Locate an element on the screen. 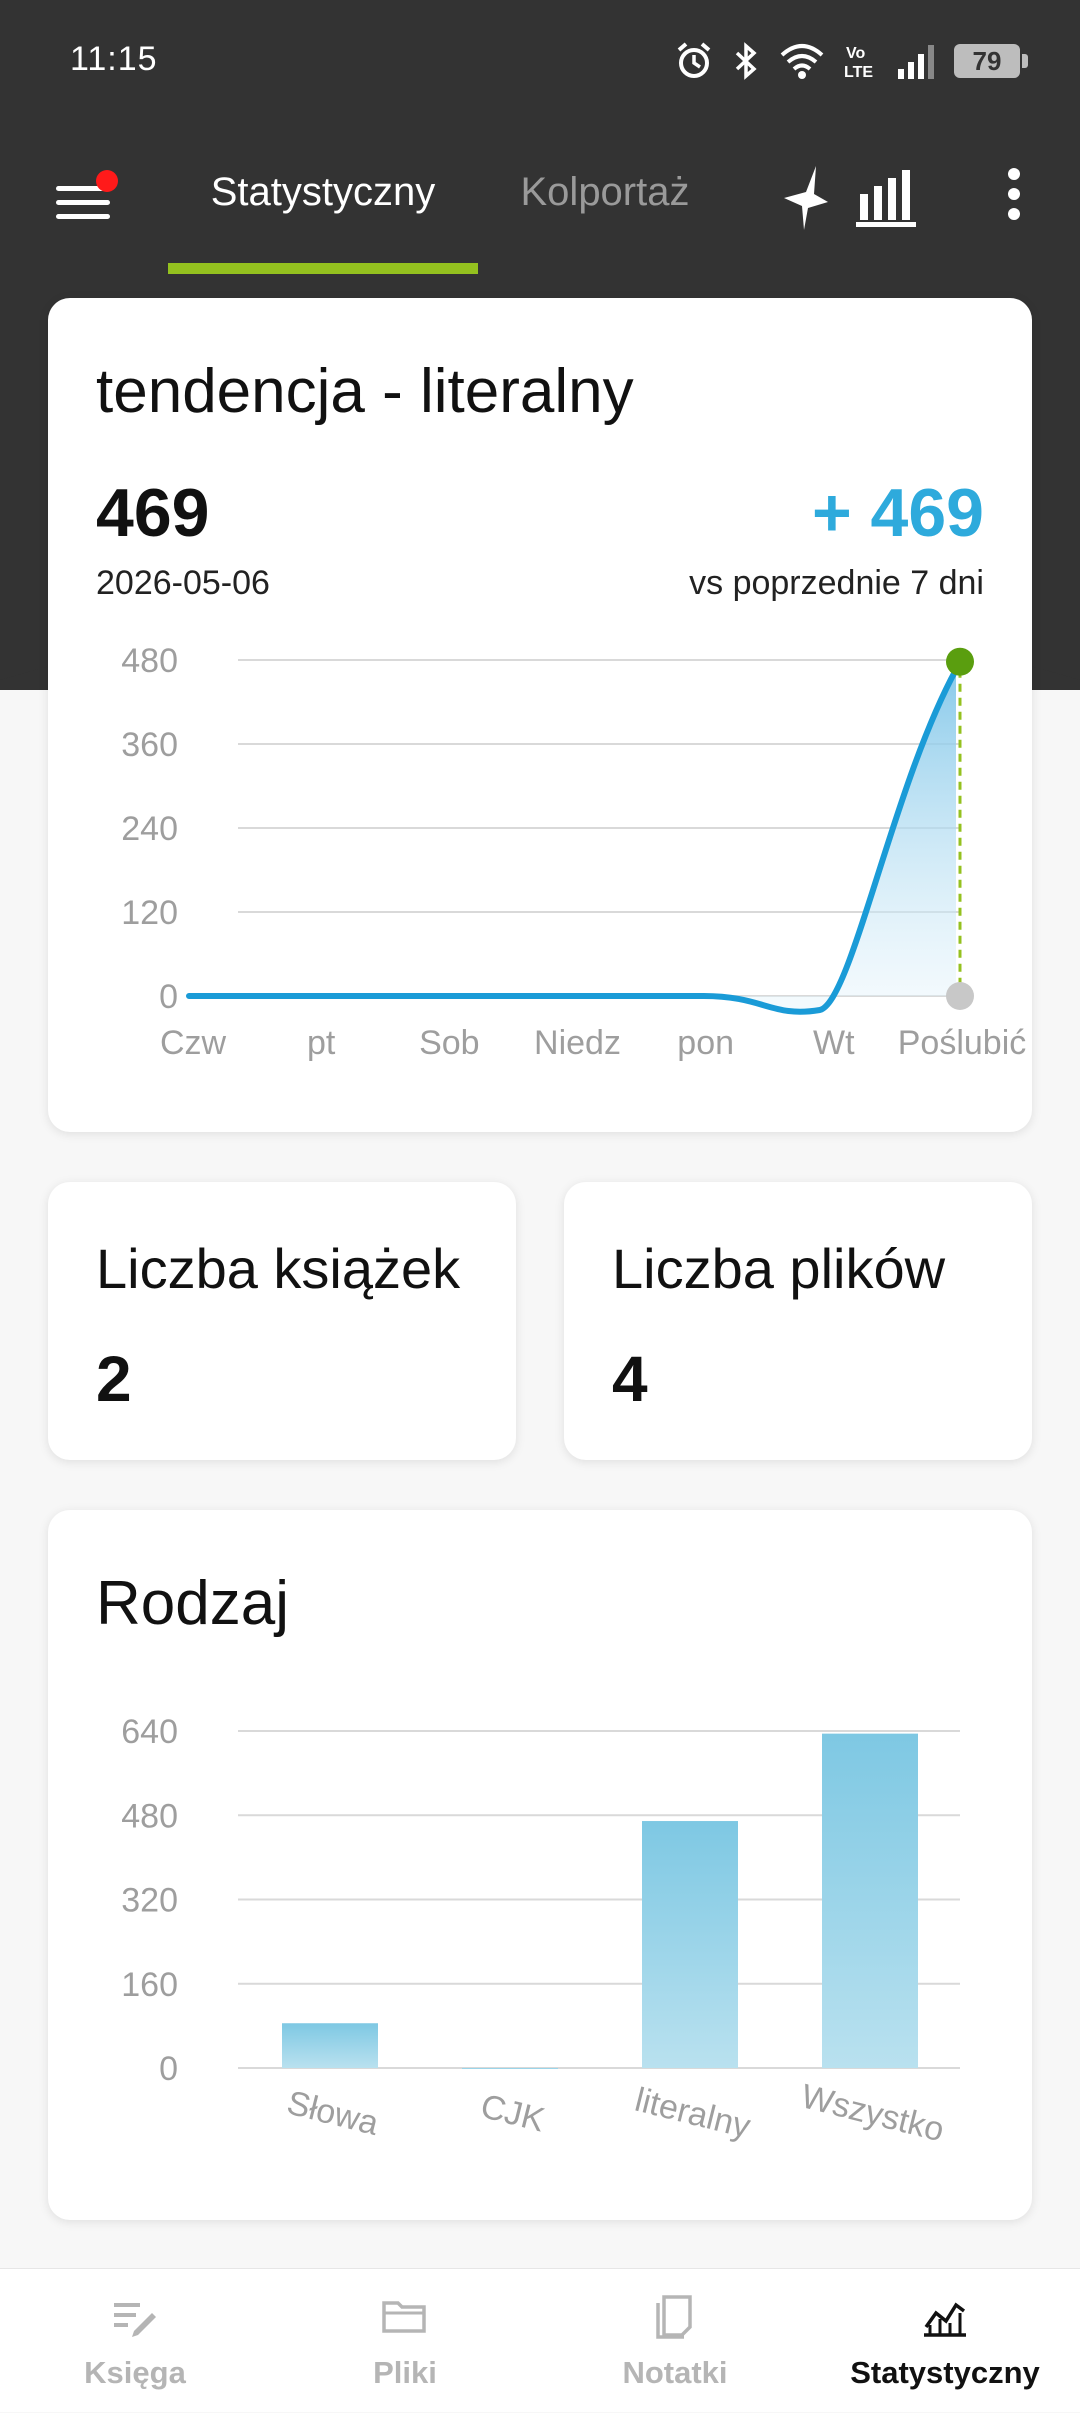  trend-y-tick: 360 is located at coordinates (149, 745).